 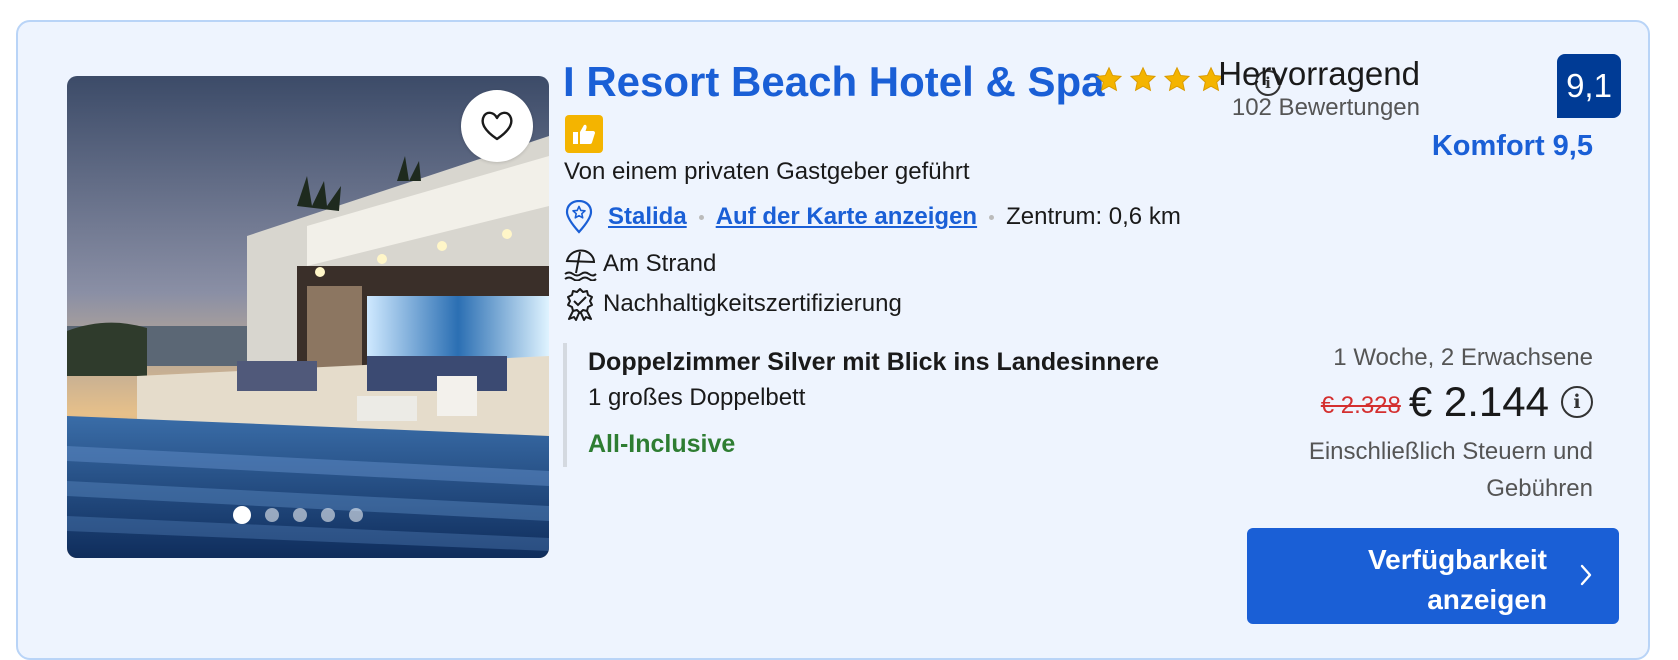 I want to click on sustainability-badge-icon, so click(x=580, y=304).